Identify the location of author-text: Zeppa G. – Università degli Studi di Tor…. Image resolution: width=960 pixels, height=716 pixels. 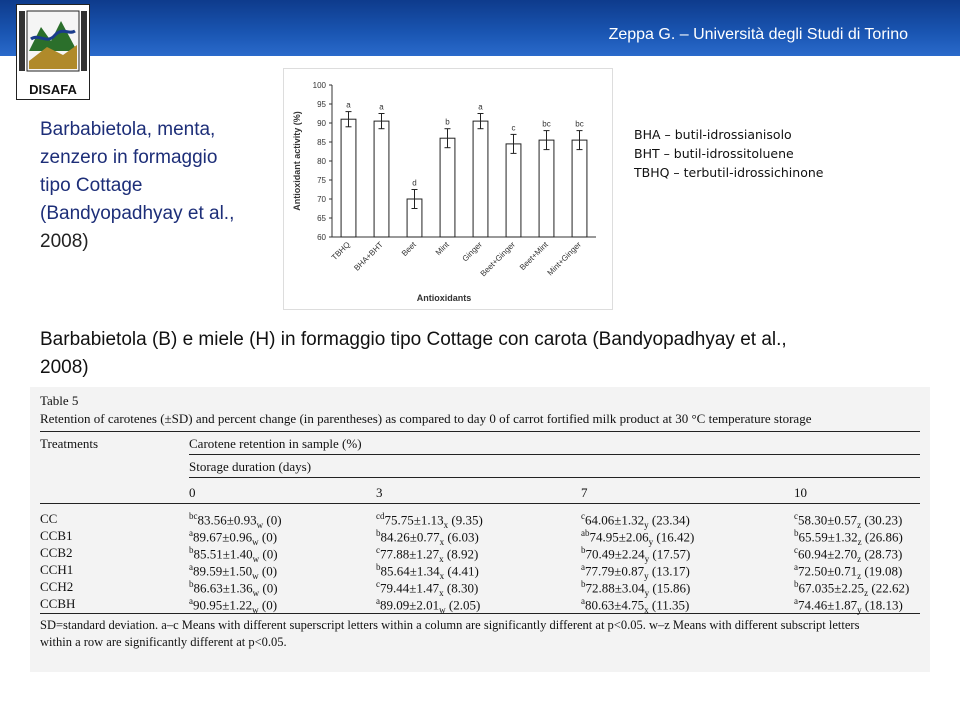
(758, 34).